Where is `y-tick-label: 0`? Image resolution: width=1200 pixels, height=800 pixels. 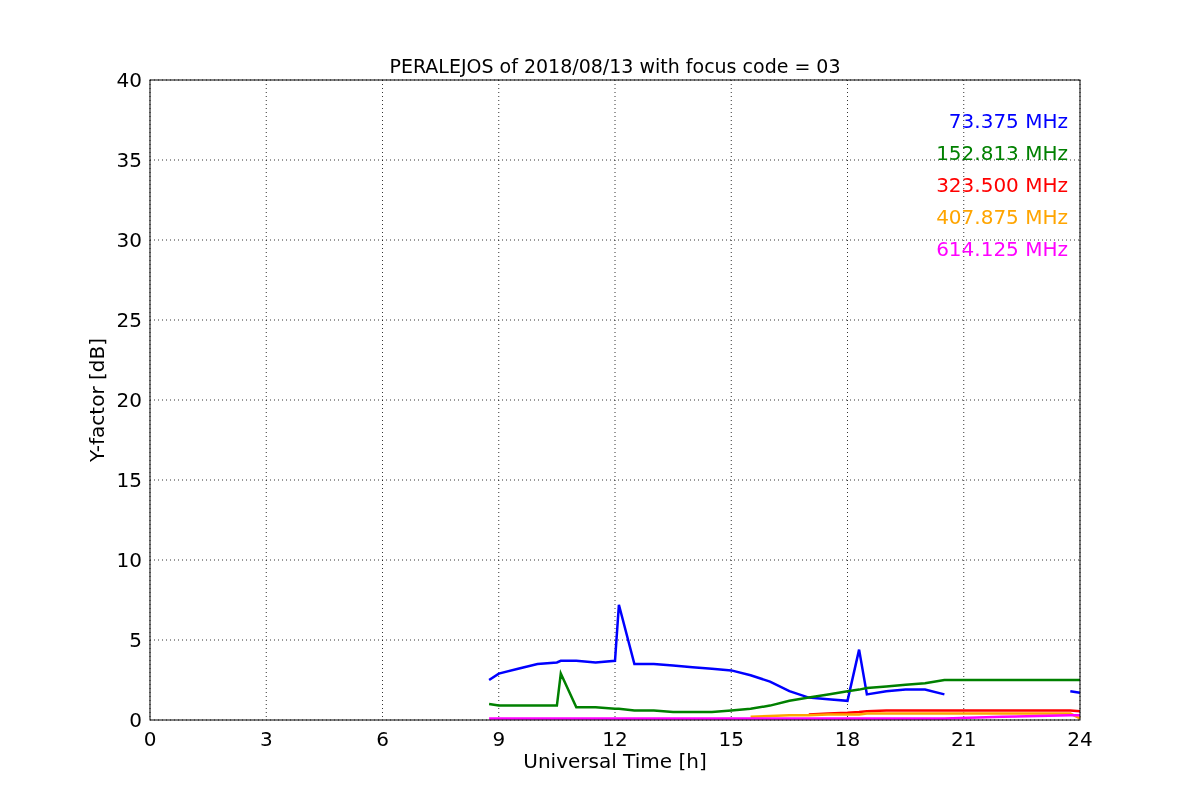
y-tick-label: 0 is located at coordinates (135, 720).